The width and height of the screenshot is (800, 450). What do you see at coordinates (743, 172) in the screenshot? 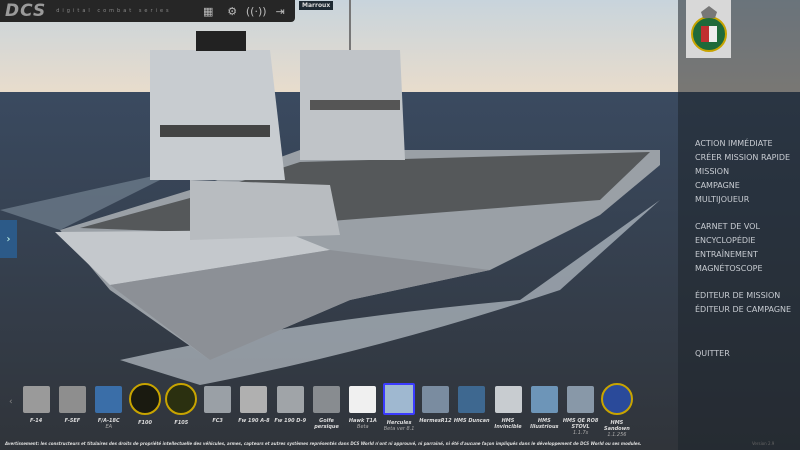
I see `menu-mission: MISSION` at bounding box center [743, 172].